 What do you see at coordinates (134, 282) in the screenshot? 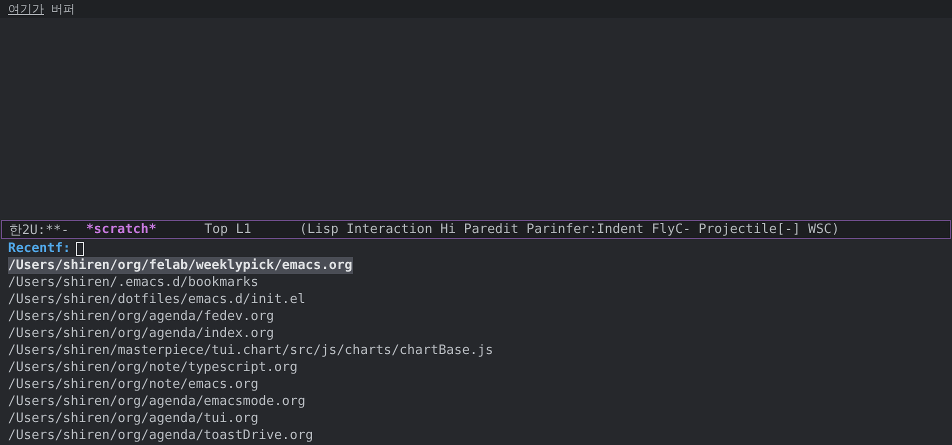
I see `recent-file-item: /Users/shiren/.emacs.d/bookmarks` at bounding box center [134, 282].